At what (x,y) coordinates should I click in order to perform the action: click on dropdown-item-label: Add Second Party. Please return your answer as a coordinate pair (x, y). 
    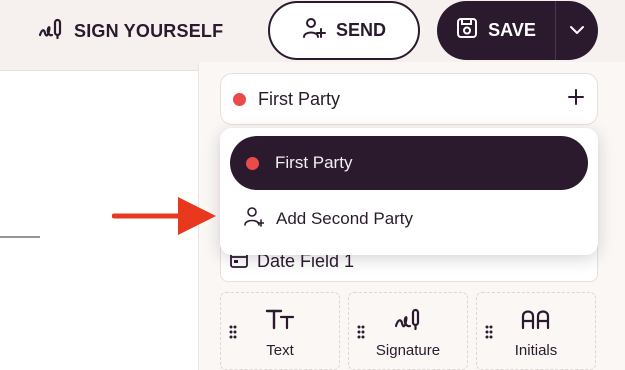
    Looking at the image, I should click on (345, 218).